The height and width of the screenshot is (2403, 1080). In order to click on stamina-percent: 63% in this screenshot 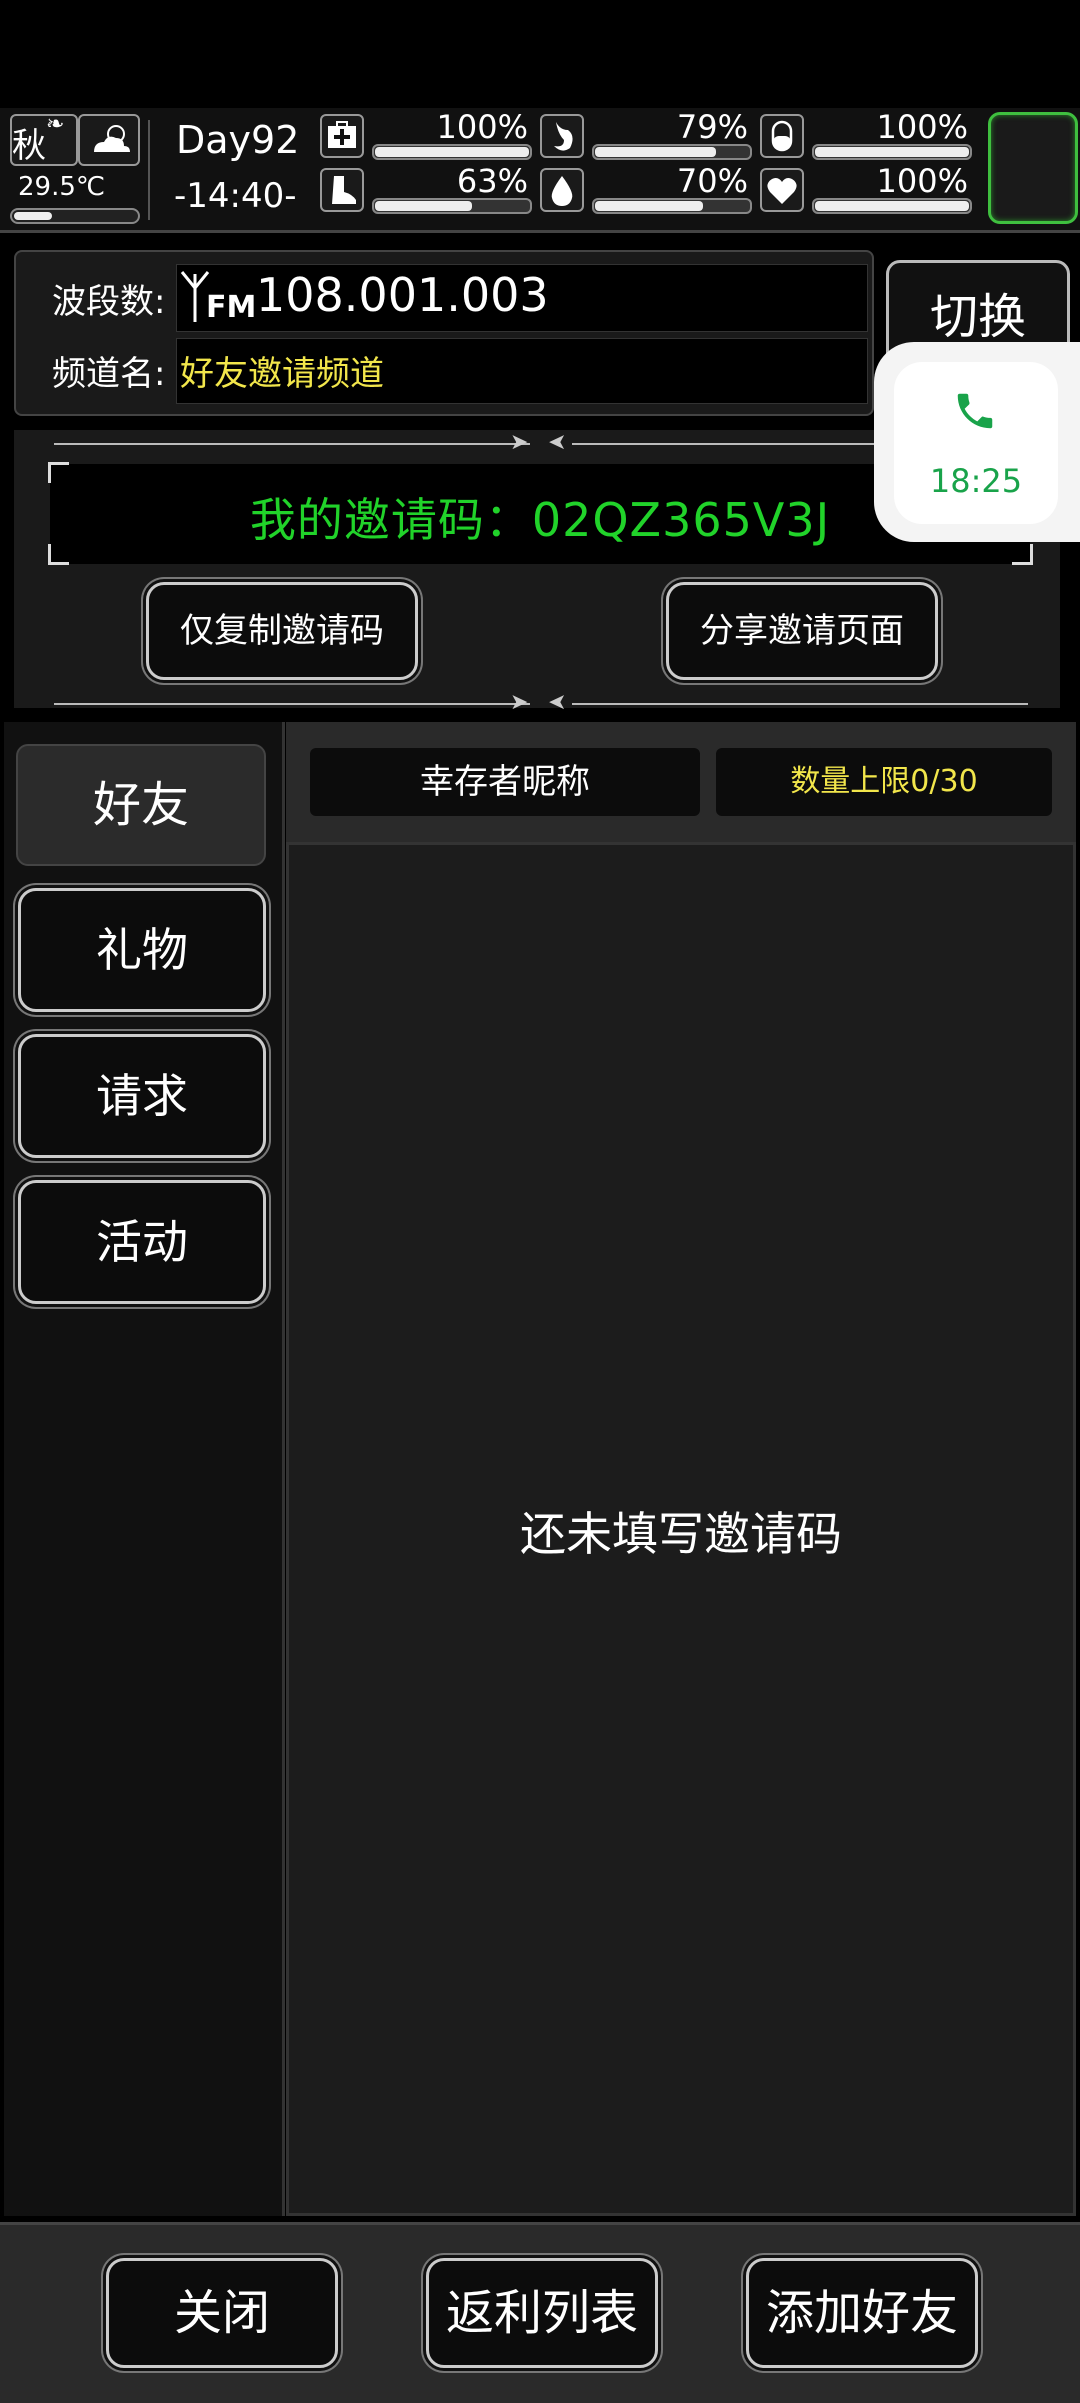, I will do `click(492, 181)`.